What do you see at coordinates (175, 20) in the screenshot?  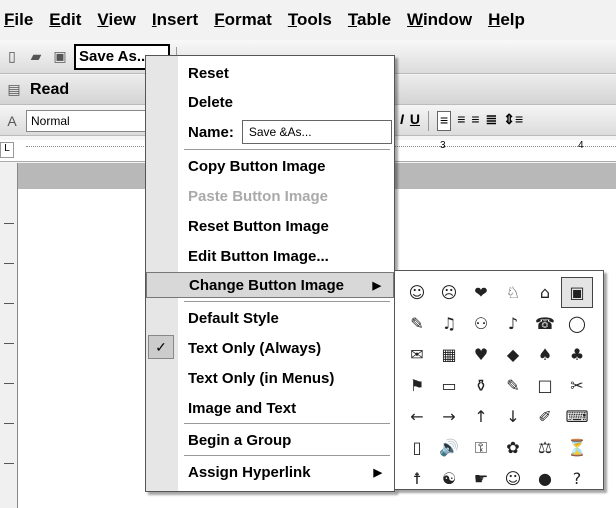 I see `menu-insert: Insert` at bounding box center [175, 20].